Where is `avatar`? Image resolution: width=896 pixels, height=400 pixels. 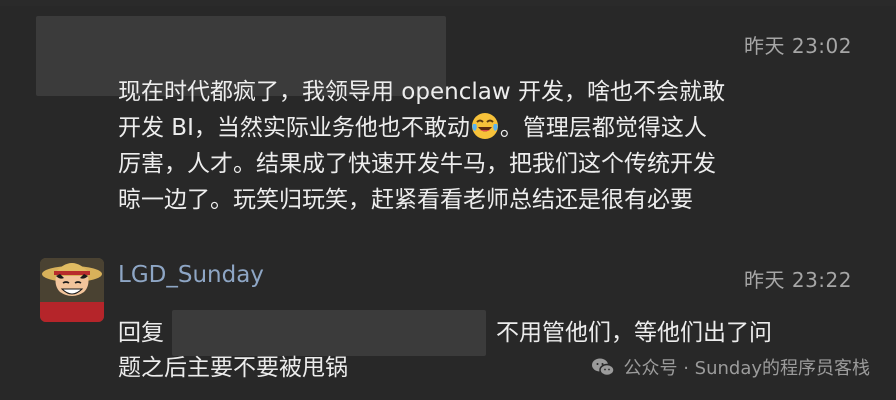
avatar is located at coordinates (72, 290).